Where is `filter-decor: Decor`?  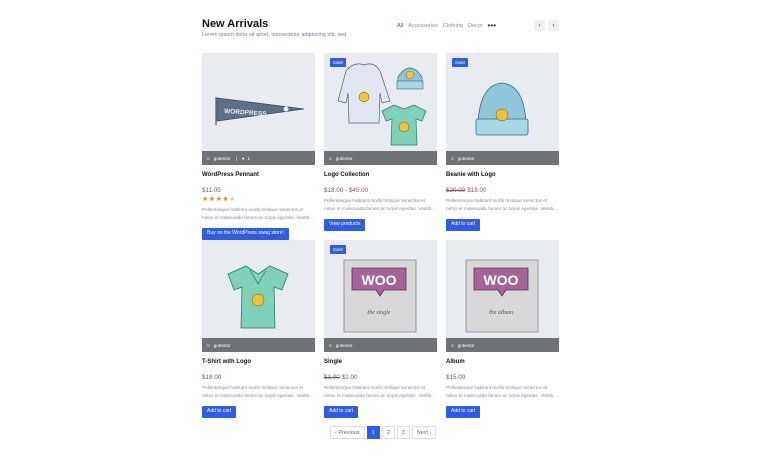
filter-decor: Decor is located at coordinates (475, 26).